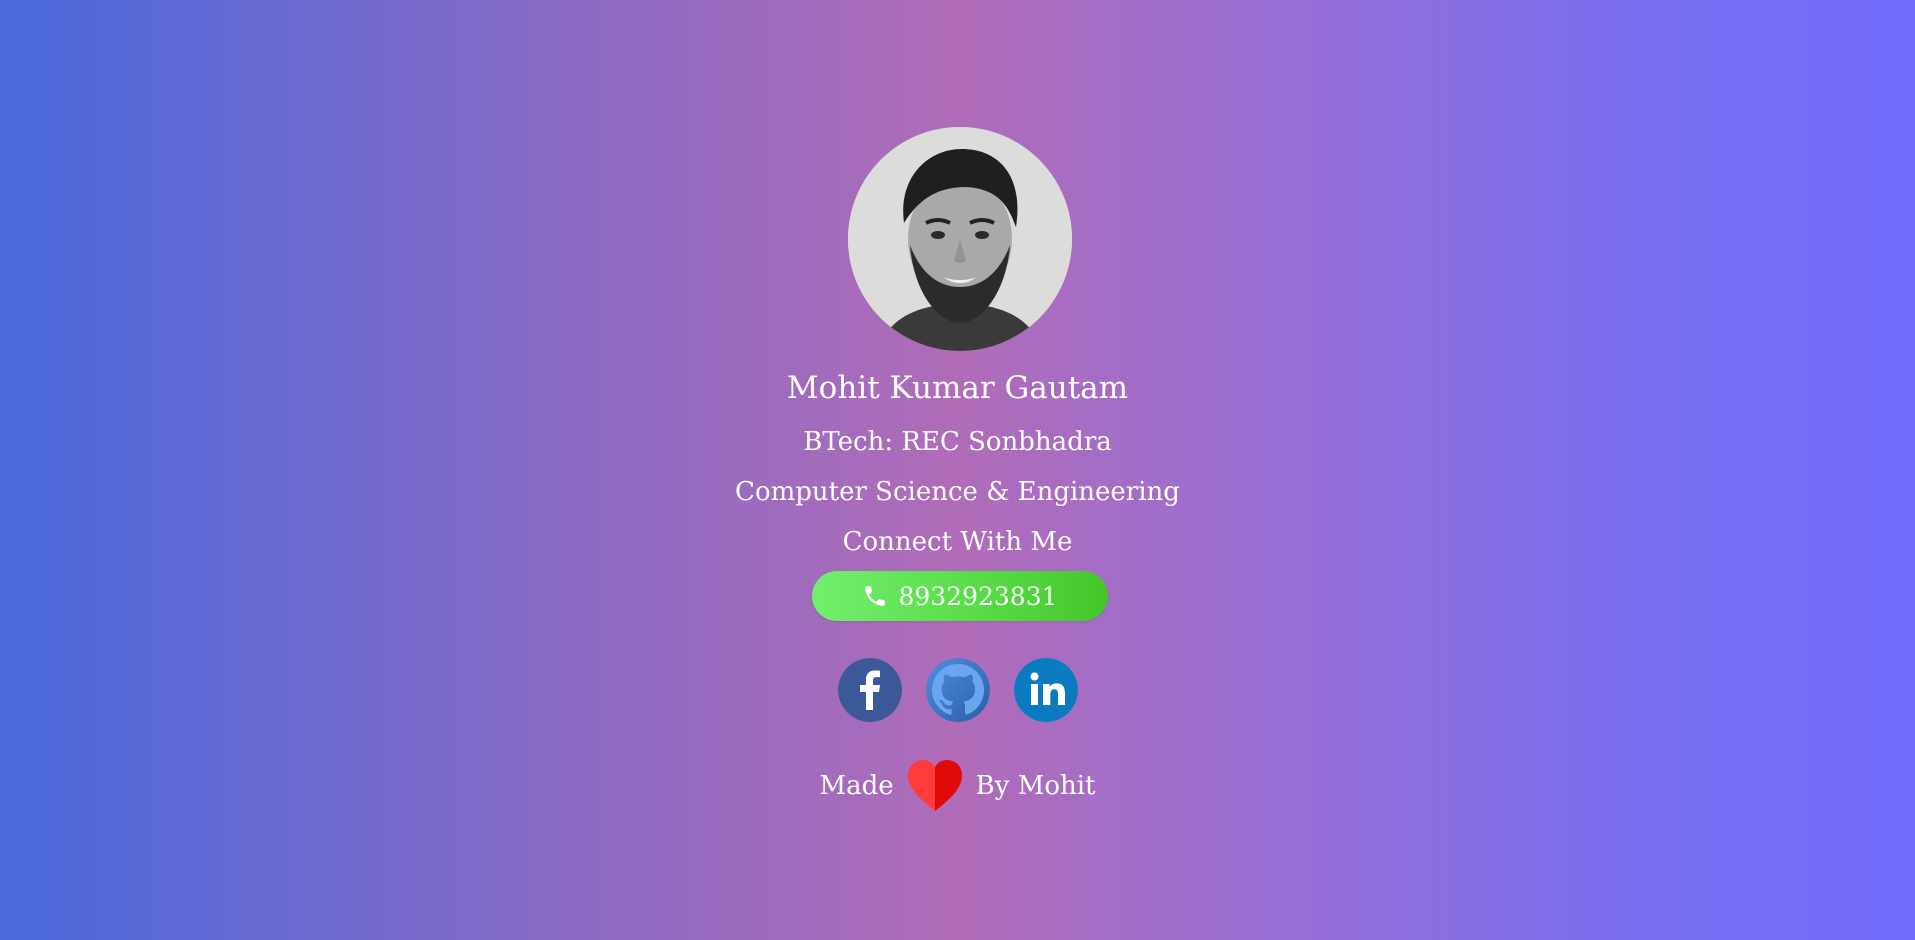 This screenshot has width=1915, height=940. What do you see at coordinates (957, 388) in the screenshot?
I see `profile-name: Mohit Kumar Gautam` at bounding box center [957, 388].